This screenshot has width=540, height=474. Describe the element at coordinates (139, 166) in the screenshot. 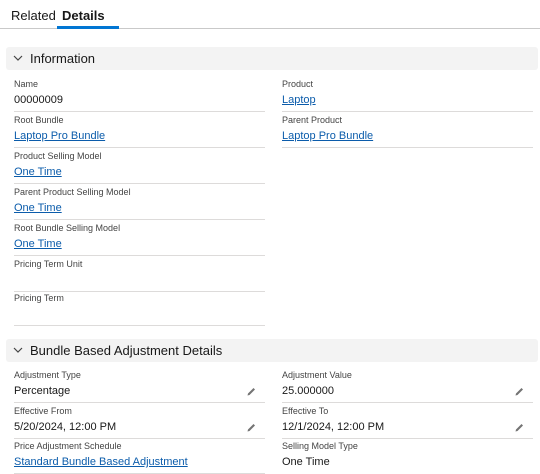

I see `field-product-selling-model: Product Selling Model One Time` at that location.